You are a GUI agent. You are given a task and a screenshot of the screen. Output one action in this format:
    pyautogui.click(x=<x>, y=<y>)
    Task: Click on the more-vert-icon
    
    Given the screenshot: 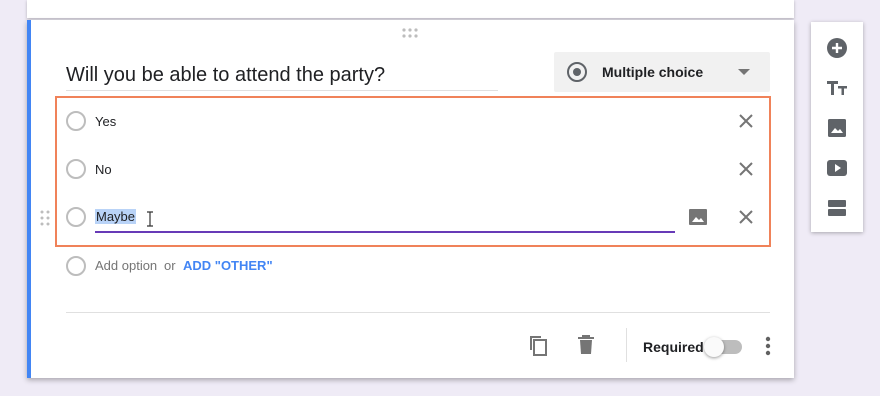 What is the action you would take?
    pyautogui.click(x=768, y=346)
    